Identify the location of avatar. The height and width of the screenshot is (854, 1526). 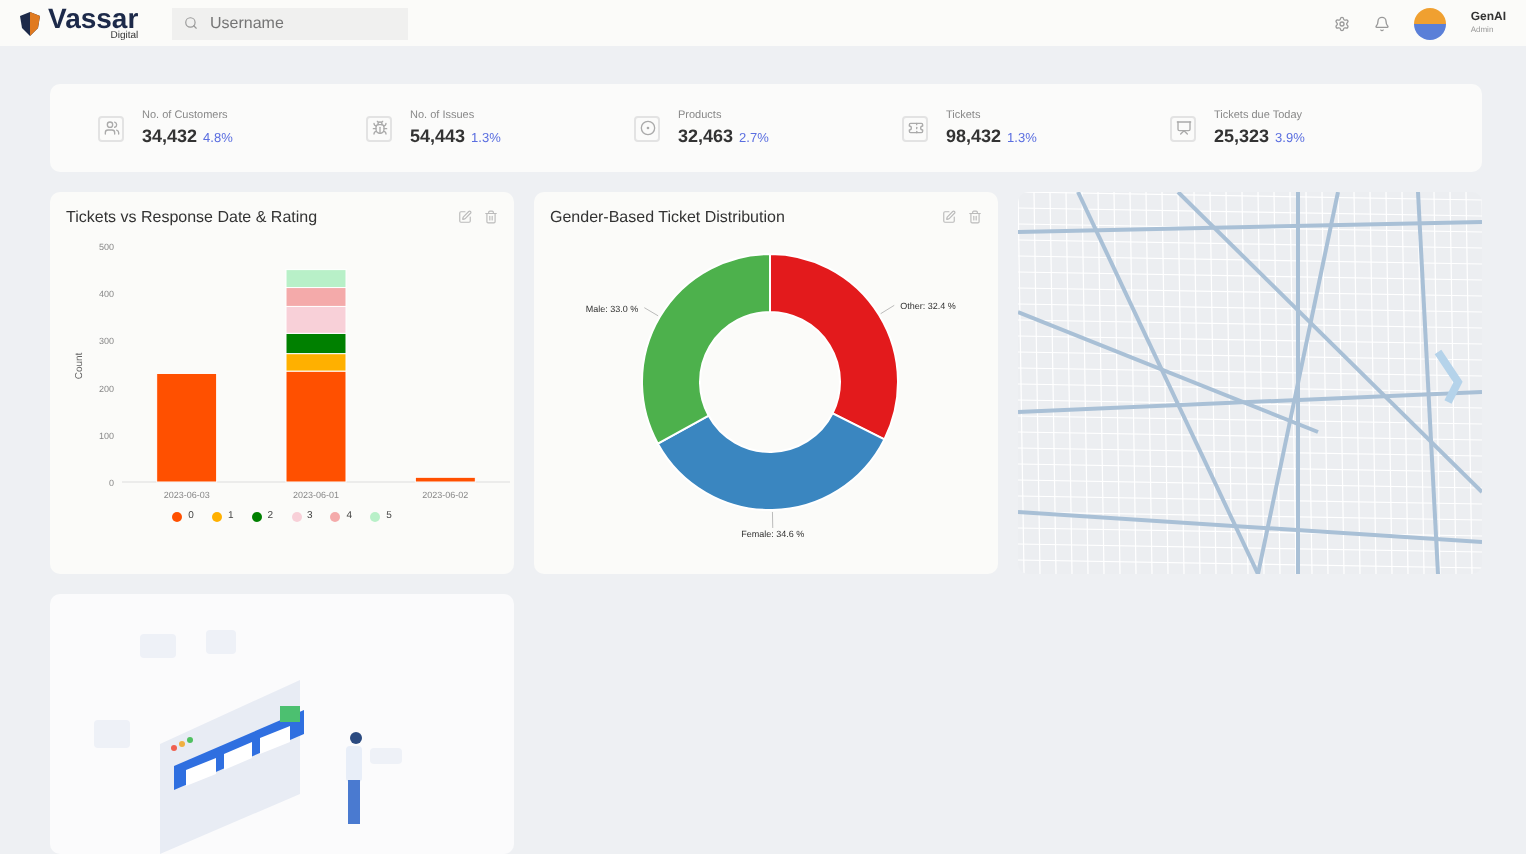
(1430, 23).